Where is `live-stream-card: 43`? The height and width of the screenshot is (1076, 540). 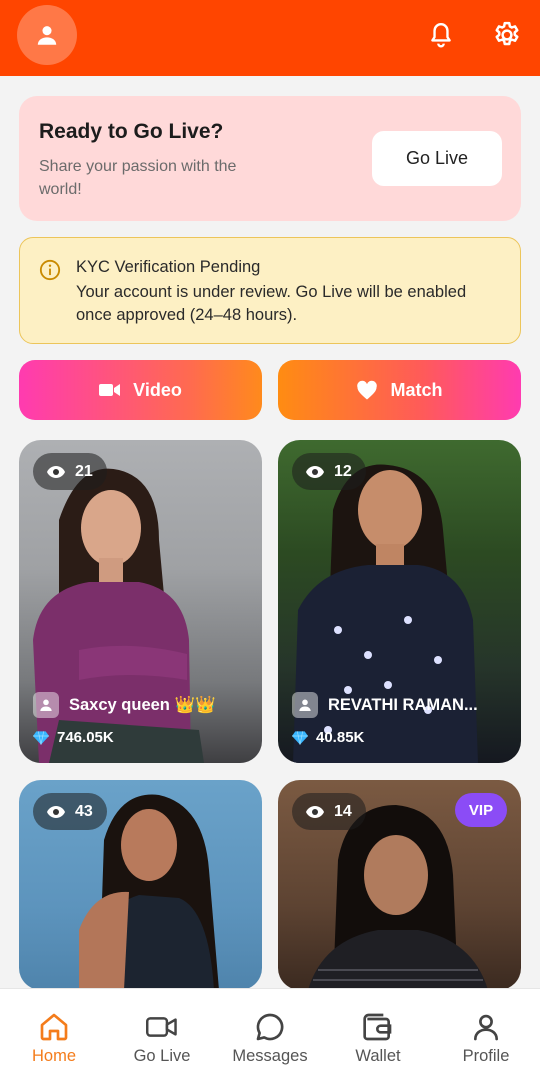
live-stream-card: 43 is located at coordinates (140, 885).